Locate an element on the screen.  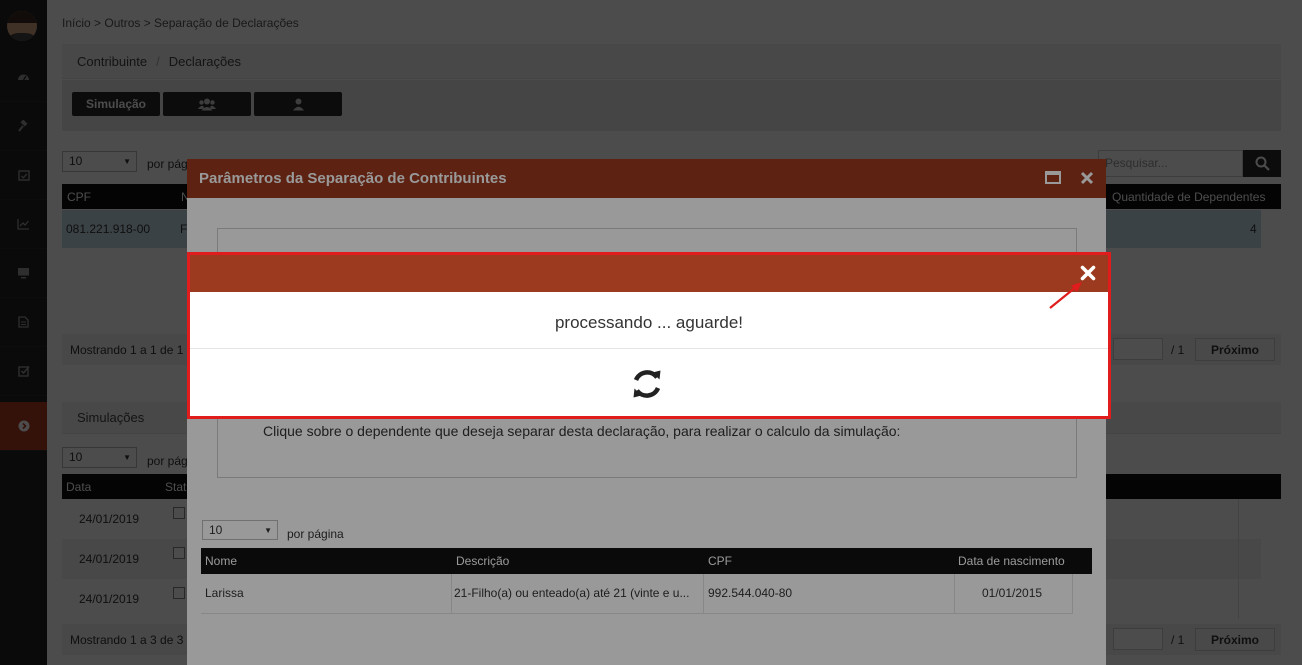
divider is located at coordinates (649, 348).